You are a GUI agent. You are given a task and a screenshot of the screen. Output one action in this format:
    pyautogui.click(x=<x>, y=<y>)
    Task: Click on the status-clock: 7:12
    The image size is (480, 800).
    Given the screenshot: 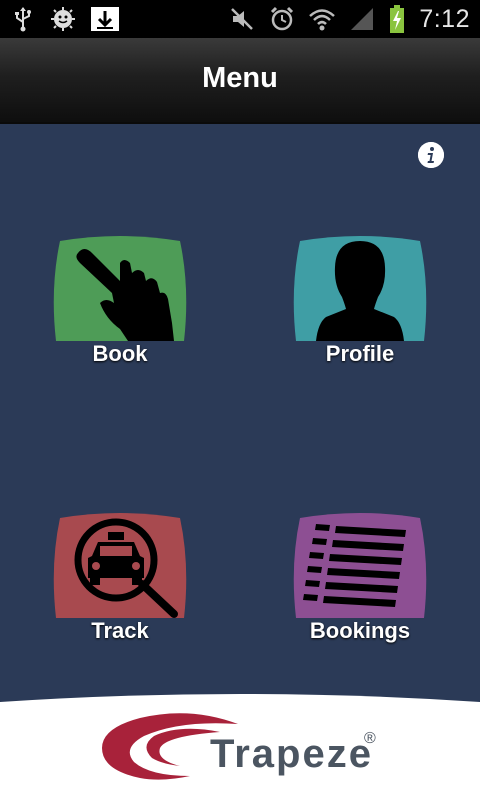 What is the action you would take?
    pyautogui.click(x=444, y=18)
    